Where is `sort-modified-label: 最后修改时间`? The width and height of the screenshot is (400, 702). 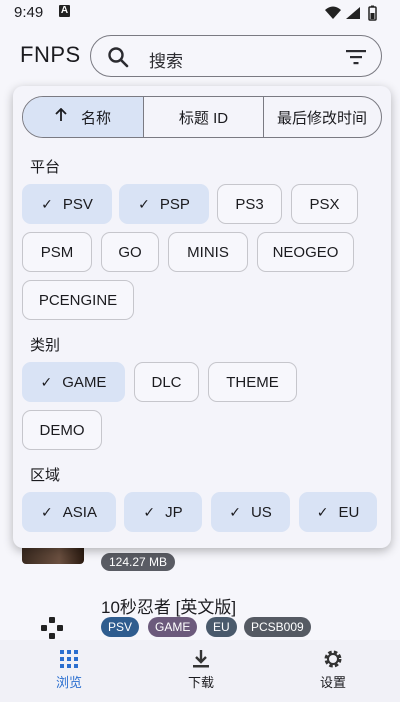 sort-modified-label: 最后修改时间 is located at coordinates (321, 118).